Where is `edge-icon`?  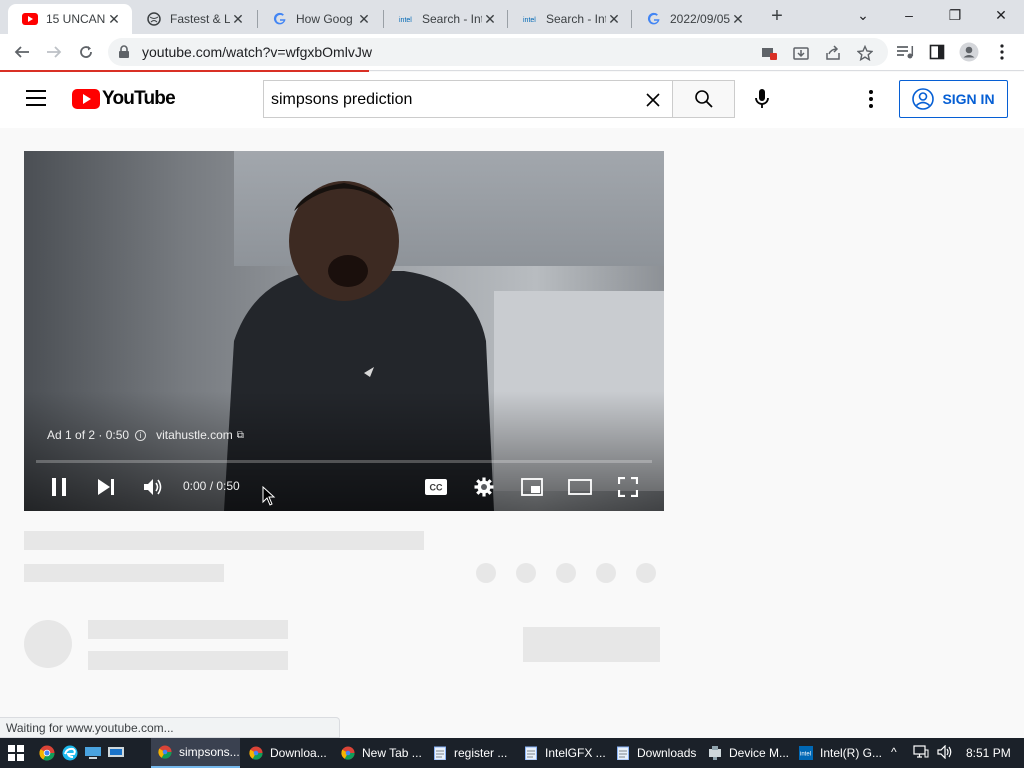
edge-icon is located at coordinates (70, 753).